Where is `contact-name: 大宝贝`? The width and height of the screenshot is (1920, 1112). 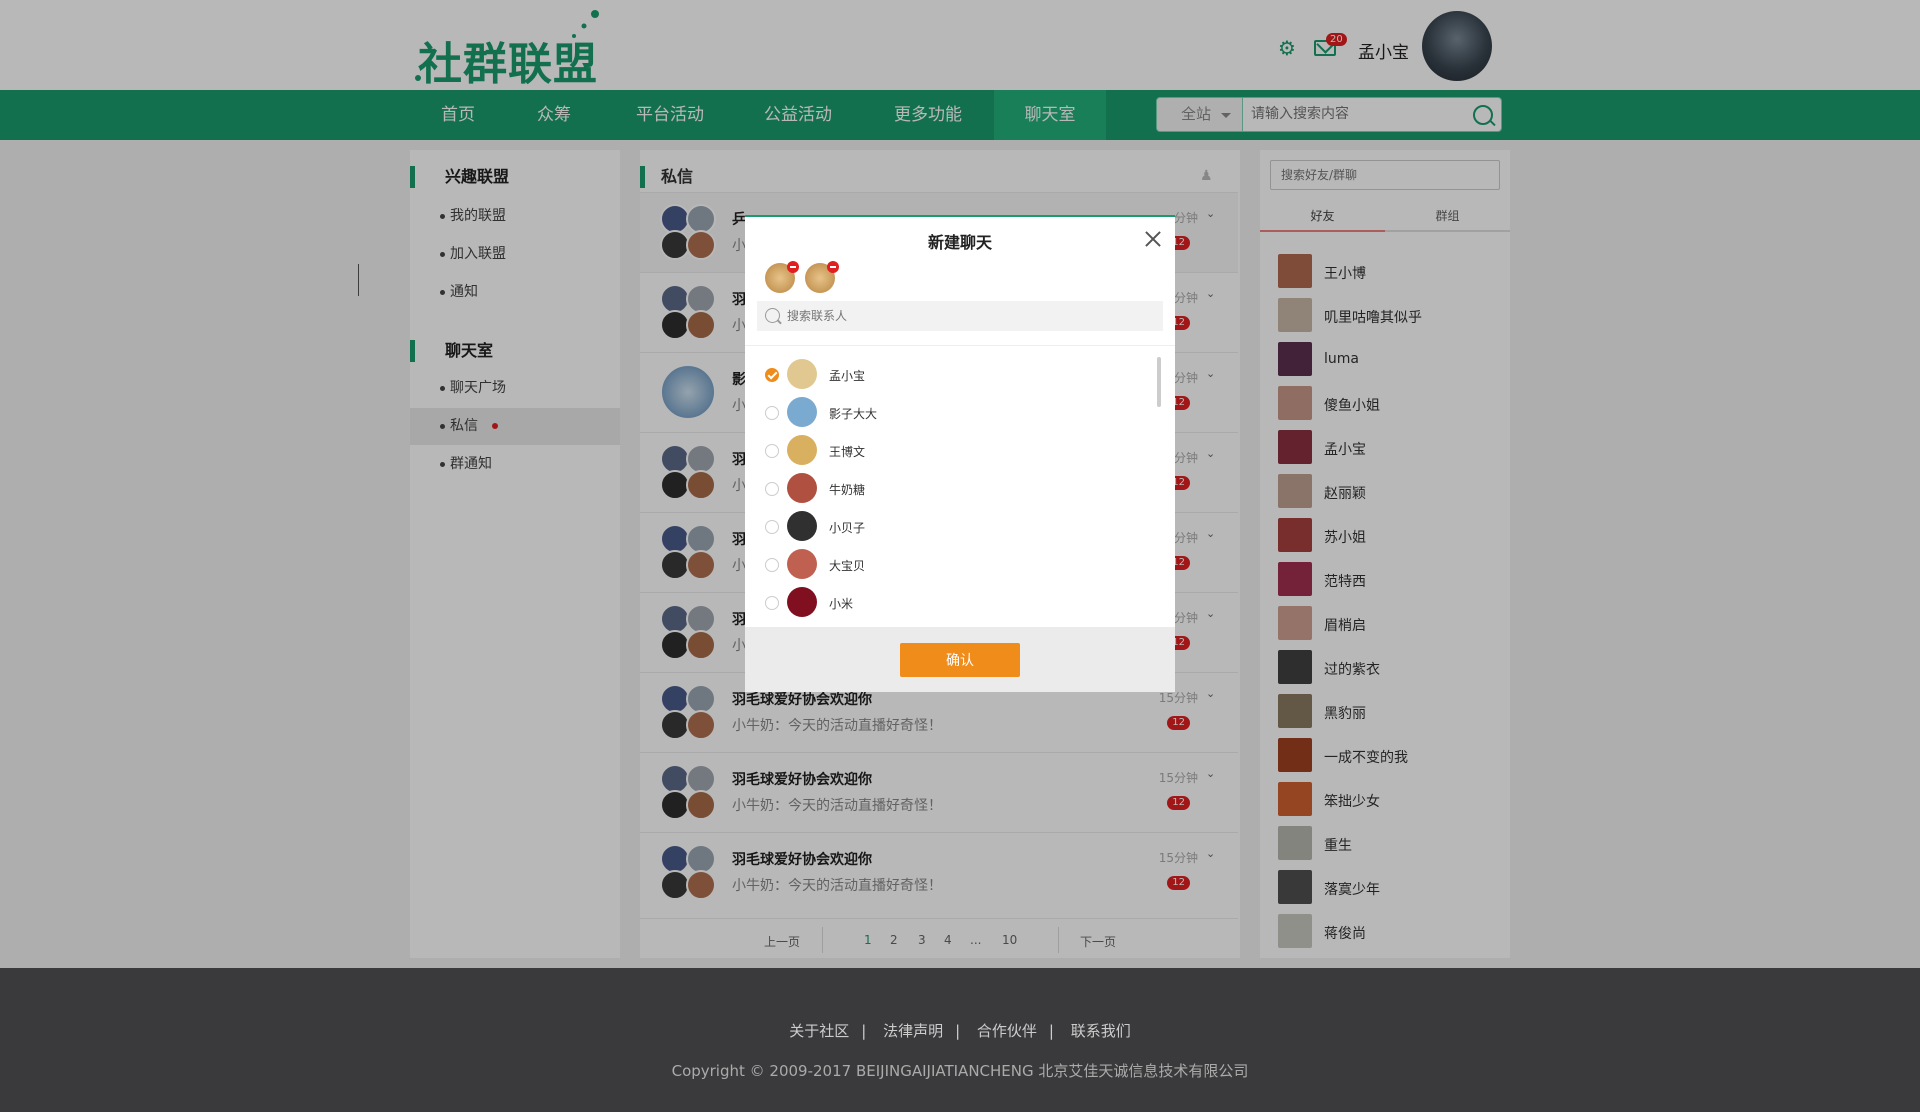 contact-name: 大宝贝 is located at coordinates (847, 566).